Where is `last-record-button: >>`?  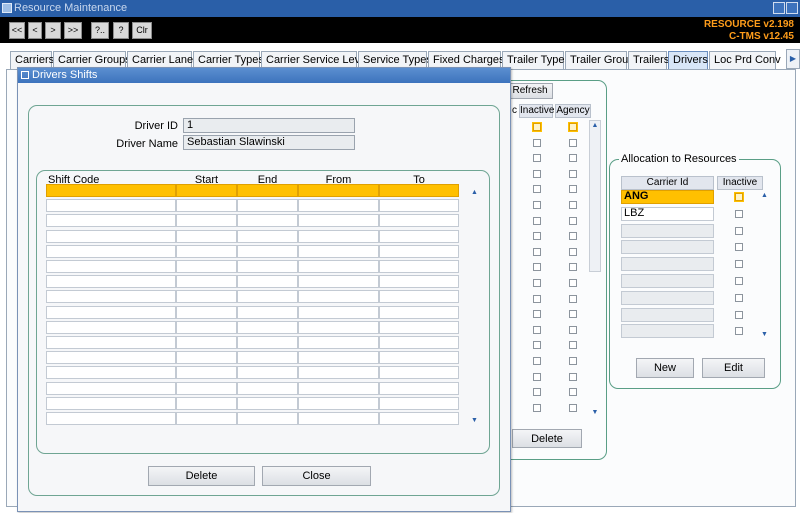 last-record-button: >> is located at coordinates (73, 30).